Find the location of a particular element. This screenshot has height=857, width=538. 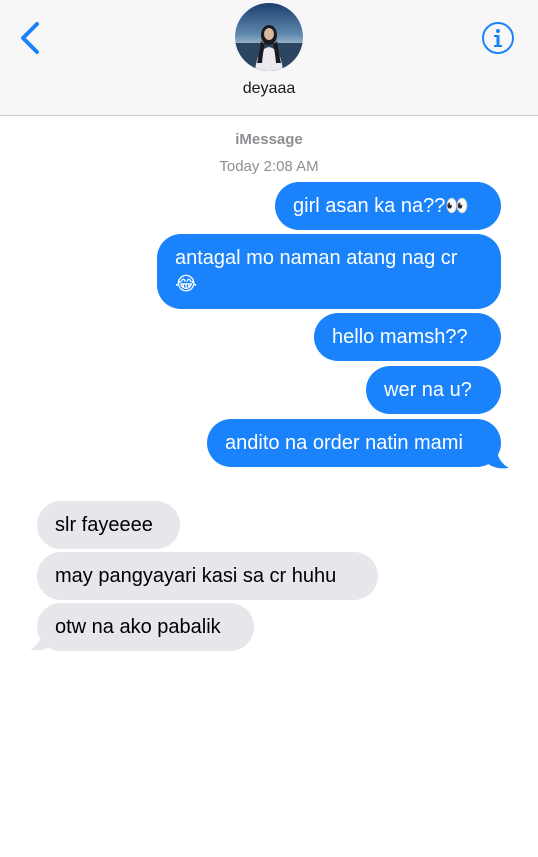

received-bubble-tail is located at coordinates (41, 640).